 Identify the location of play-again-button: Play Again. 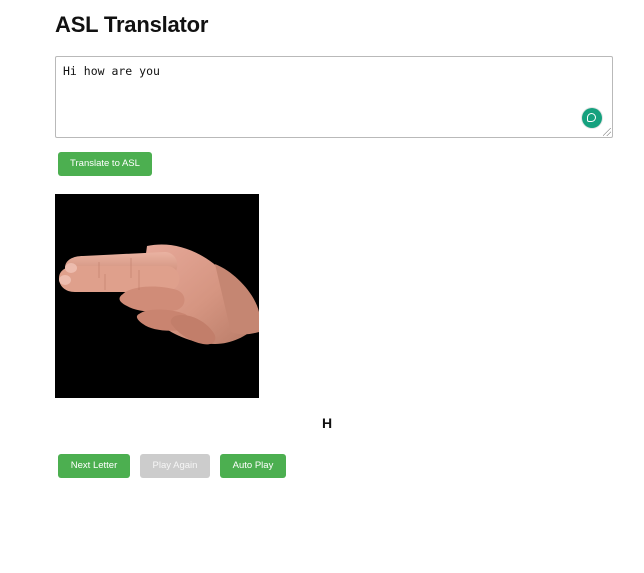
(175, 466).